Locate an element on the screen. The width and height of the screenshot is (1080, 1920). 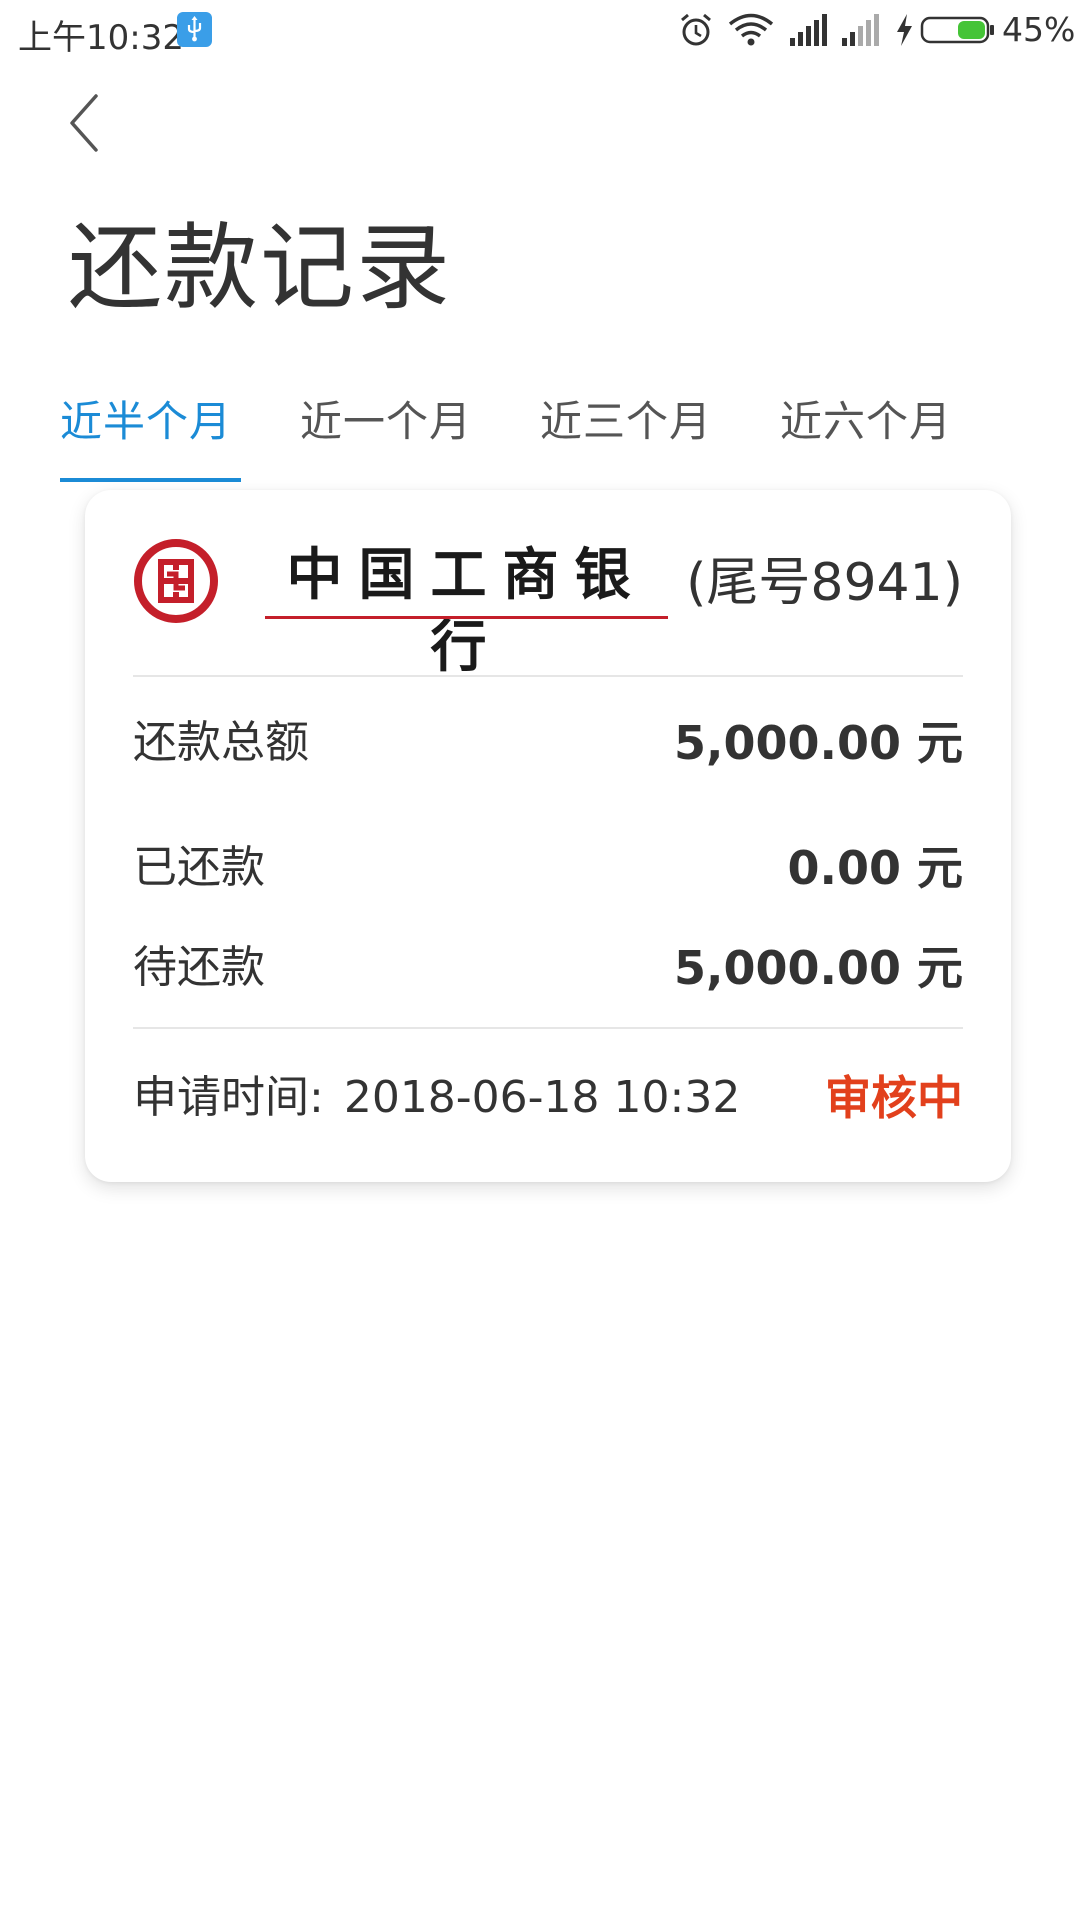
apply-time: 申请时间: 2018-06-18 10:32 is located at coordinates (436, 1098).